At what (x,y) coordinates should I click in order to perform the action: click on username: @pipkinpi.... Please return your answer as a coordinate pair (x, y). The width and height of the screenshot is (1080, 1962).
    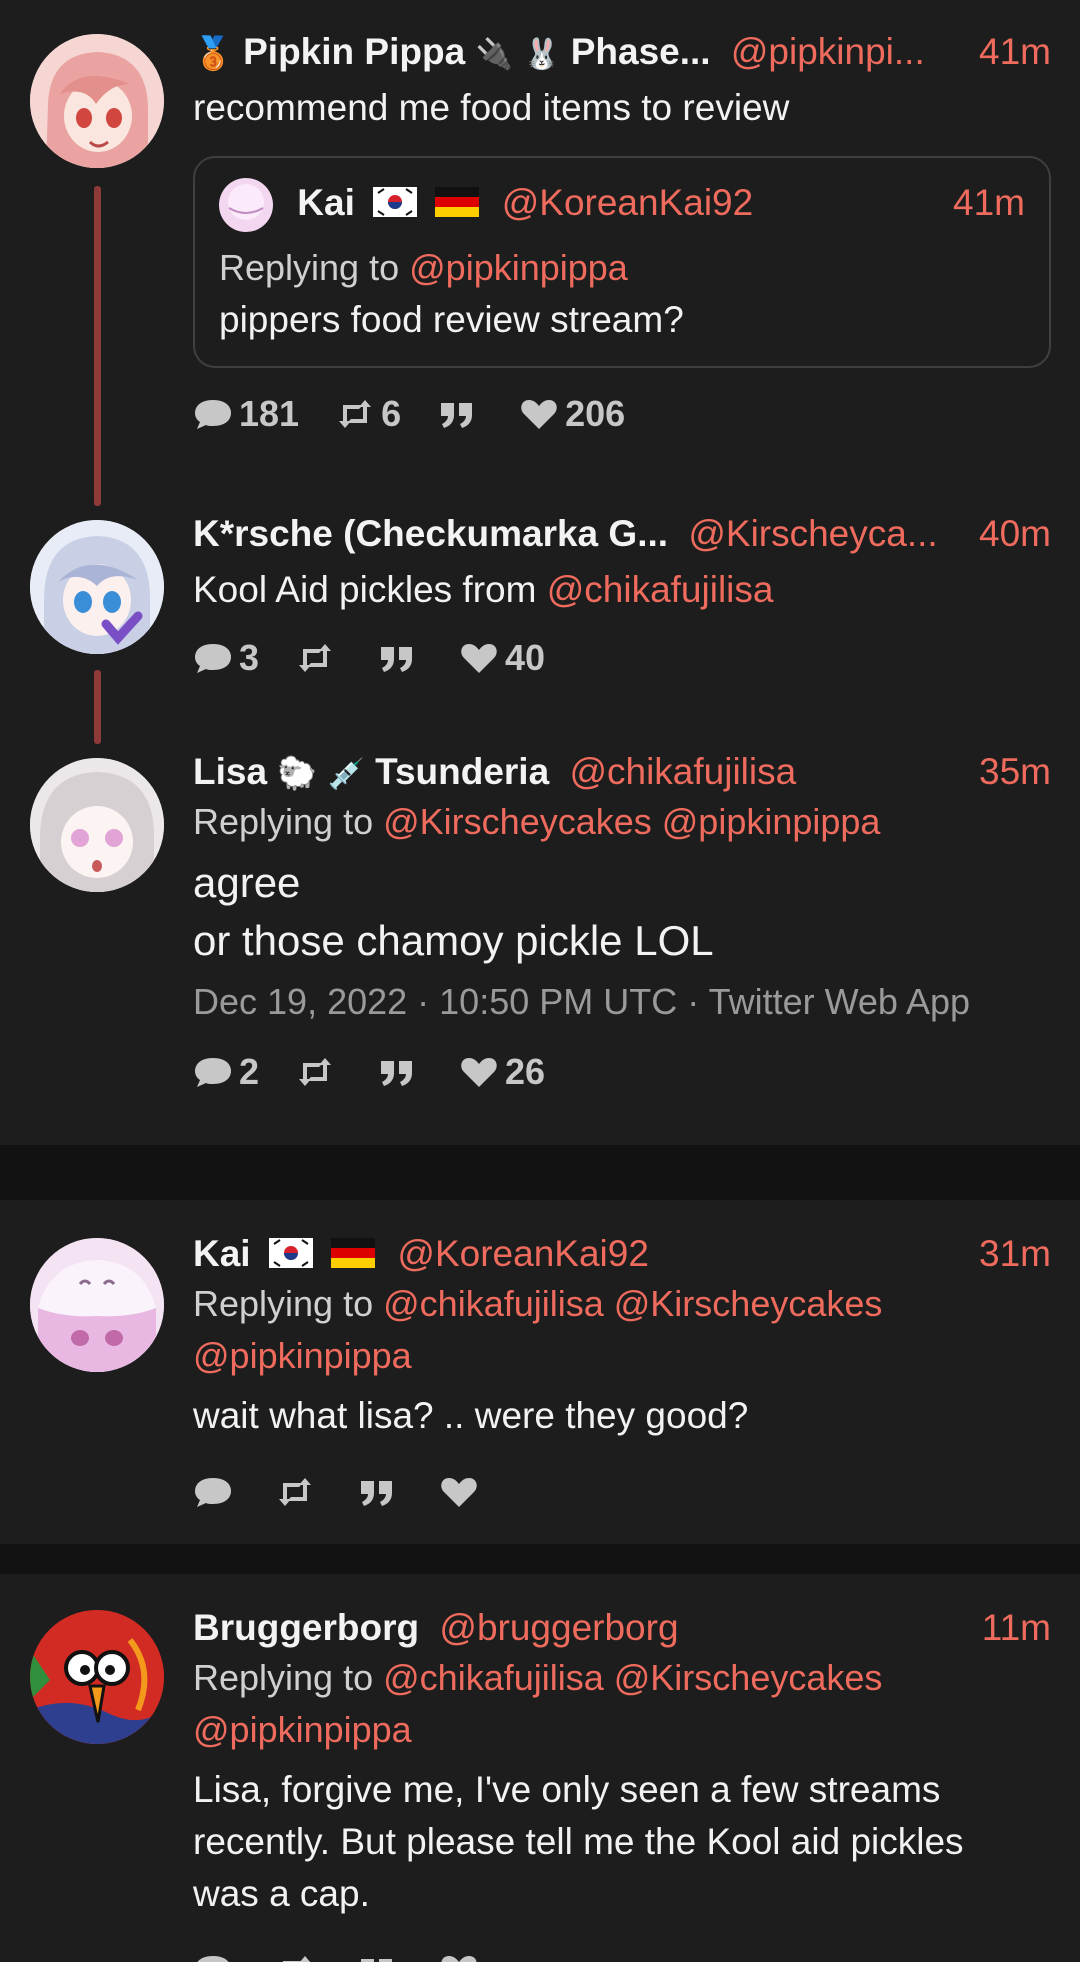
    Looking at the image, I should click on (828, 51).